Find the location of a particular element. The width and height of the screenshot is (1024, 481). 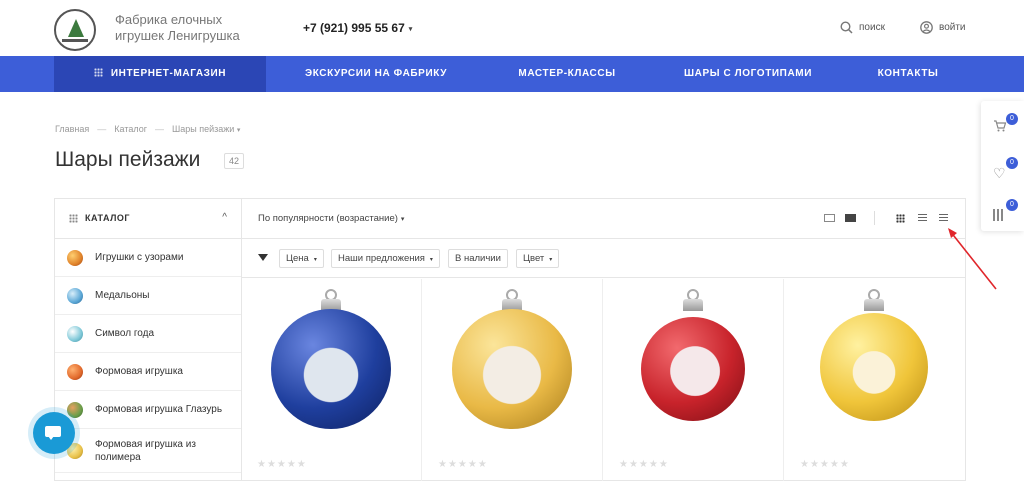

view-list-icon is located at coordinates (922, 218).